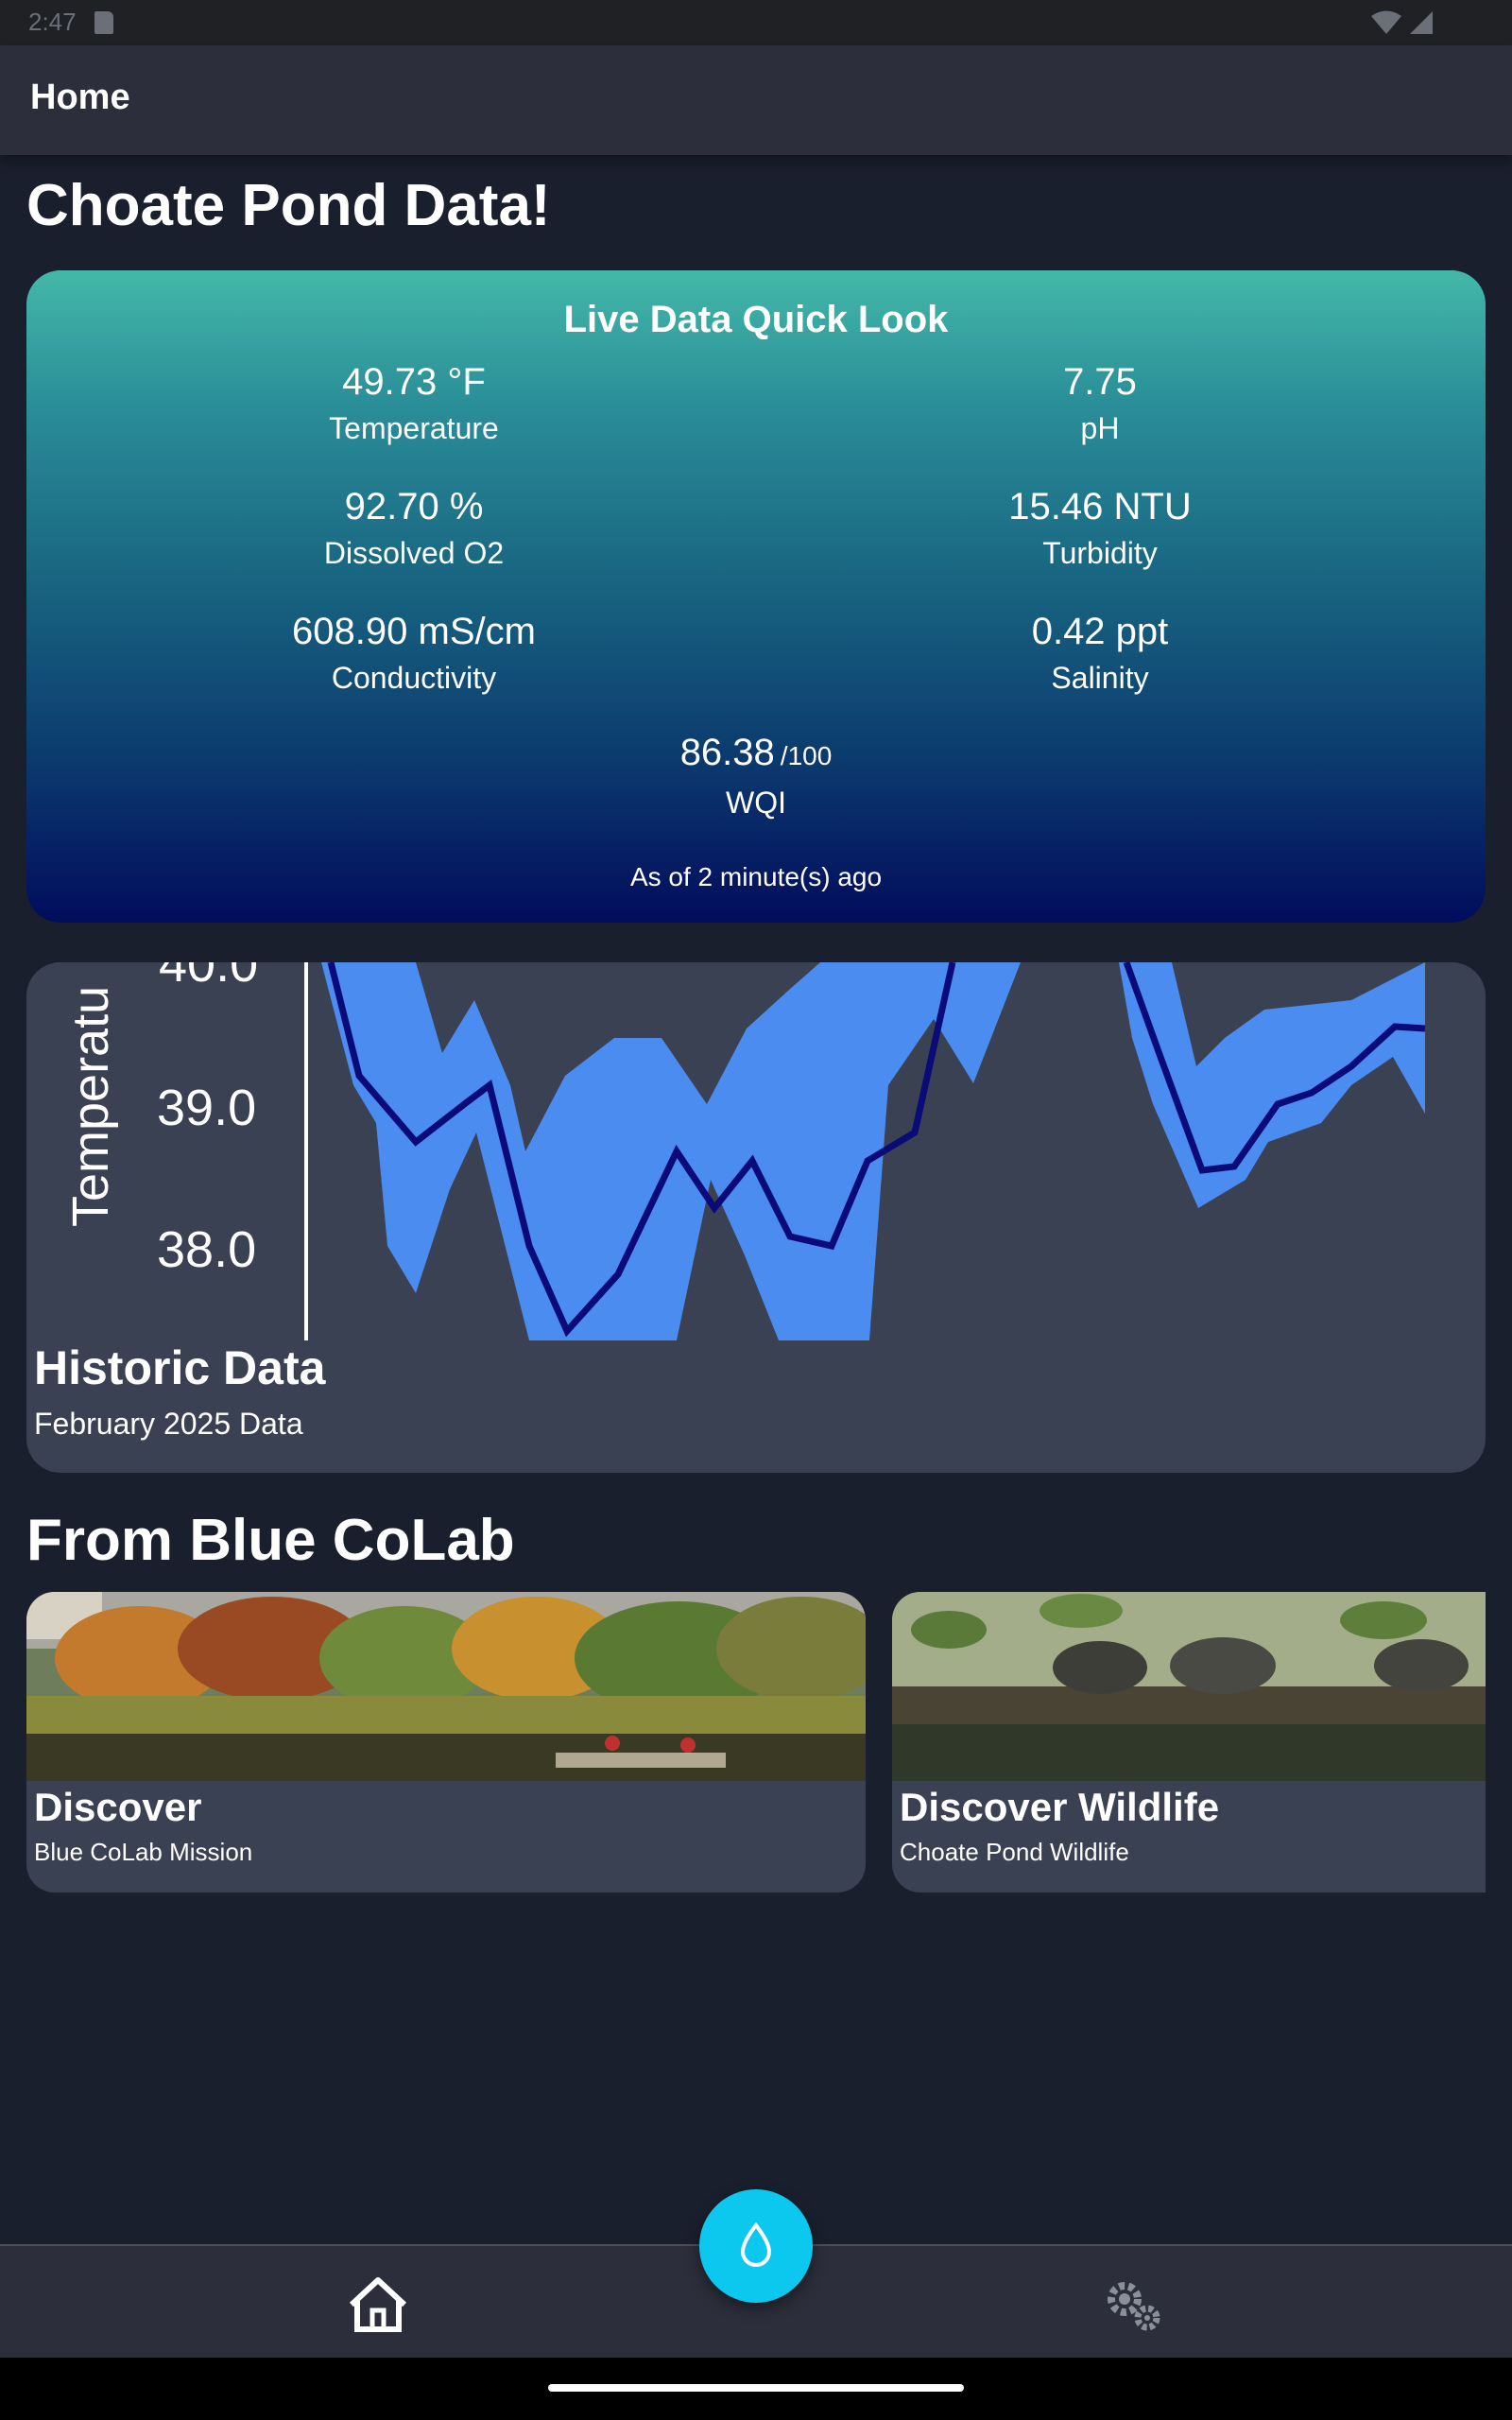 The image size is (1512, 2420). I want to click on chart-tick-label: 38.0, so click(206, 1249).